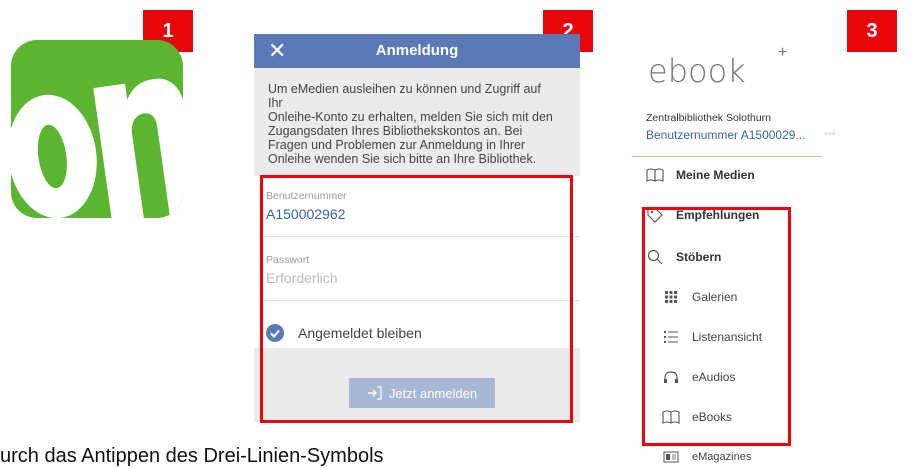 The height and width of the screenshot is (468, 916). I want to click on login-header: ✕ Anmeldung, so click(417, 51).